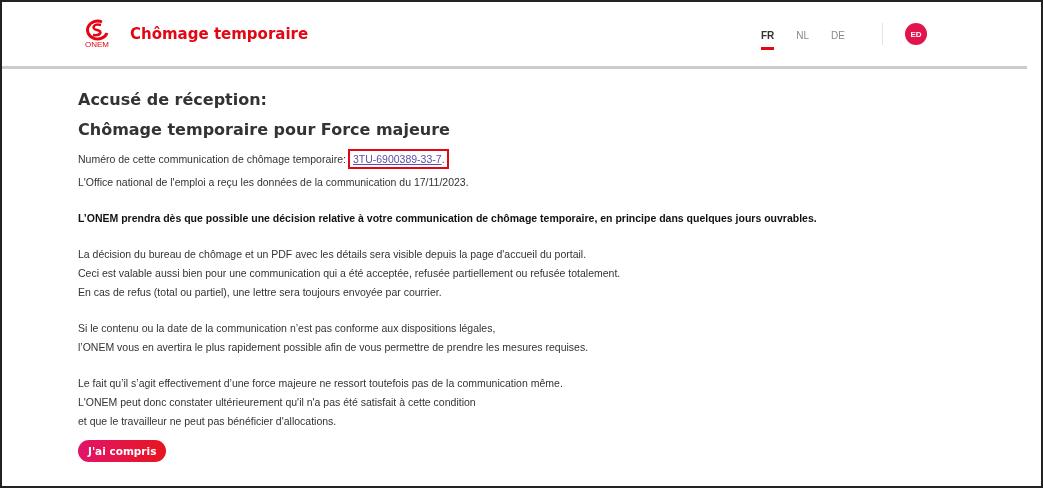 The height and width of the screenshot is (488, 1043). I want to click on language-tab: DE, so click(838, 37).